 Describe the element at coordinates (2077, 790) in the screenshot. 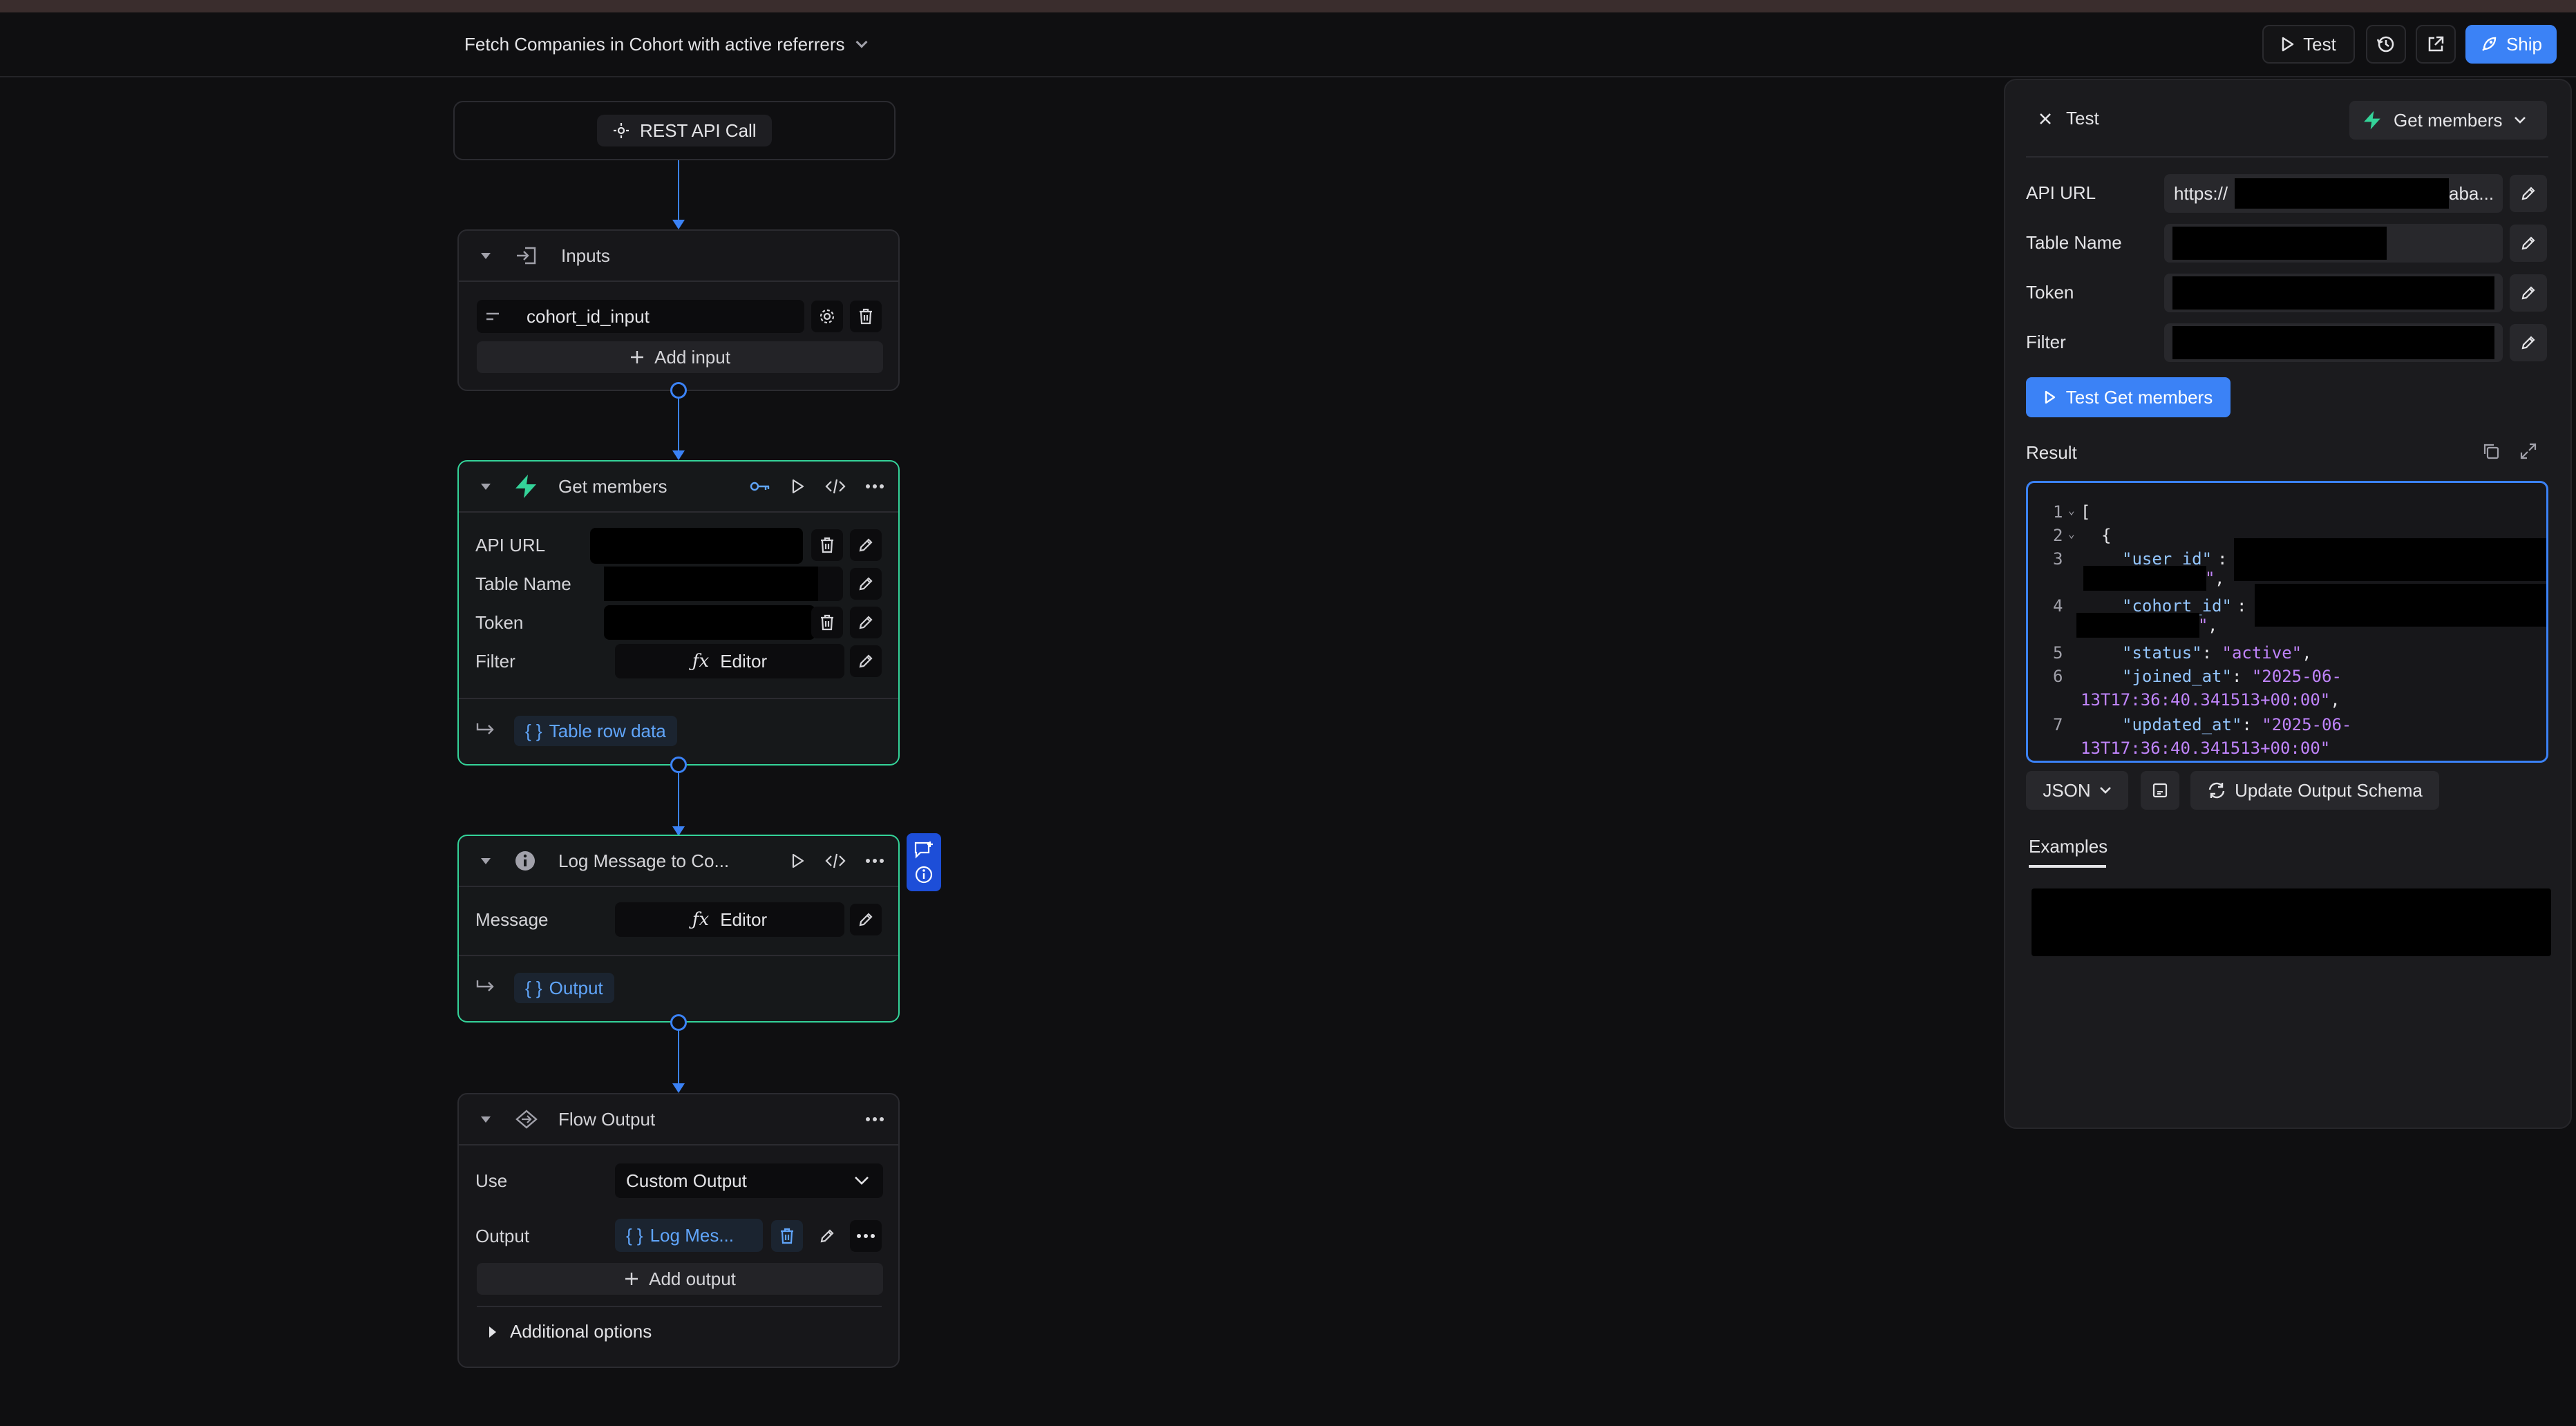

I see `format-select: JSON` at that location.